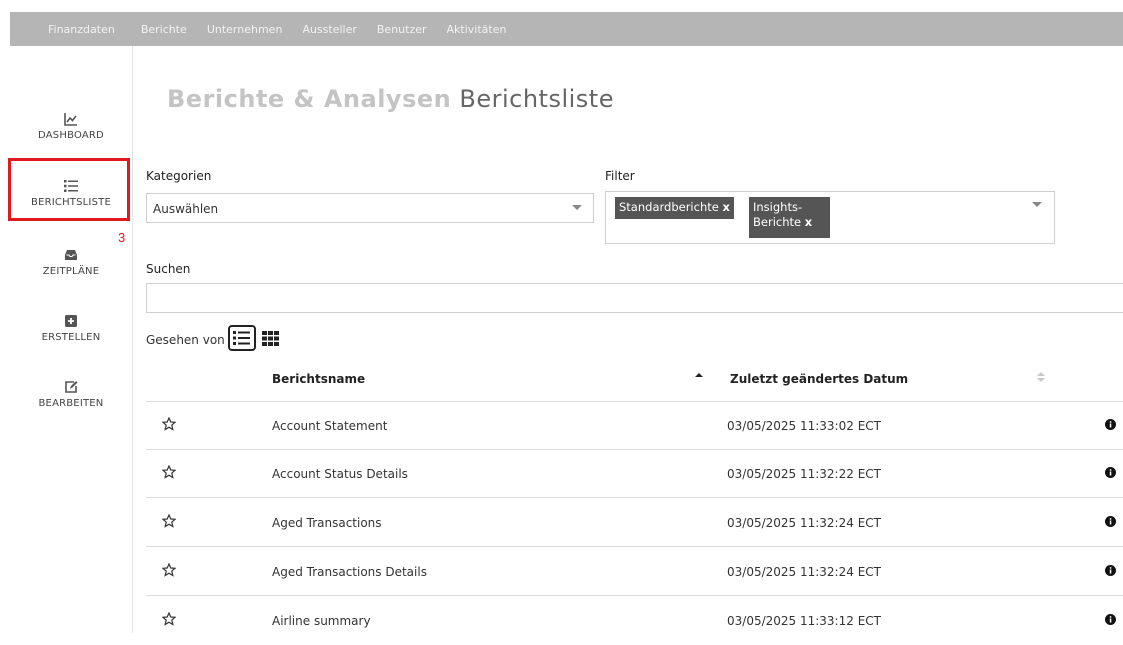 This screenshot has width=1123, height=645. Describe the element at coordinates (327, 523) in the screenshot. I see `report-name-link: Aged Transactions` at that location.